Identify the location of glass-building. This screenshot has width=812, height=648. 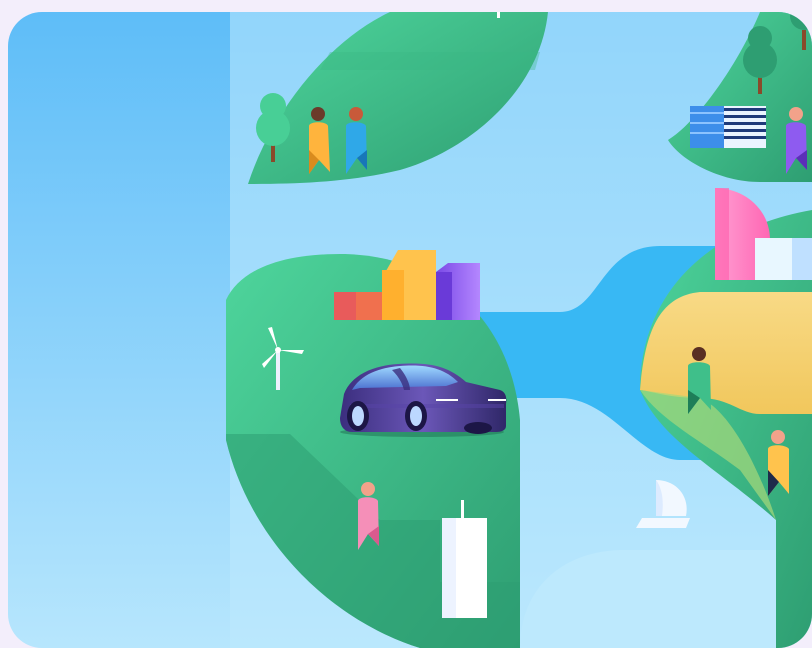
(783, 259).